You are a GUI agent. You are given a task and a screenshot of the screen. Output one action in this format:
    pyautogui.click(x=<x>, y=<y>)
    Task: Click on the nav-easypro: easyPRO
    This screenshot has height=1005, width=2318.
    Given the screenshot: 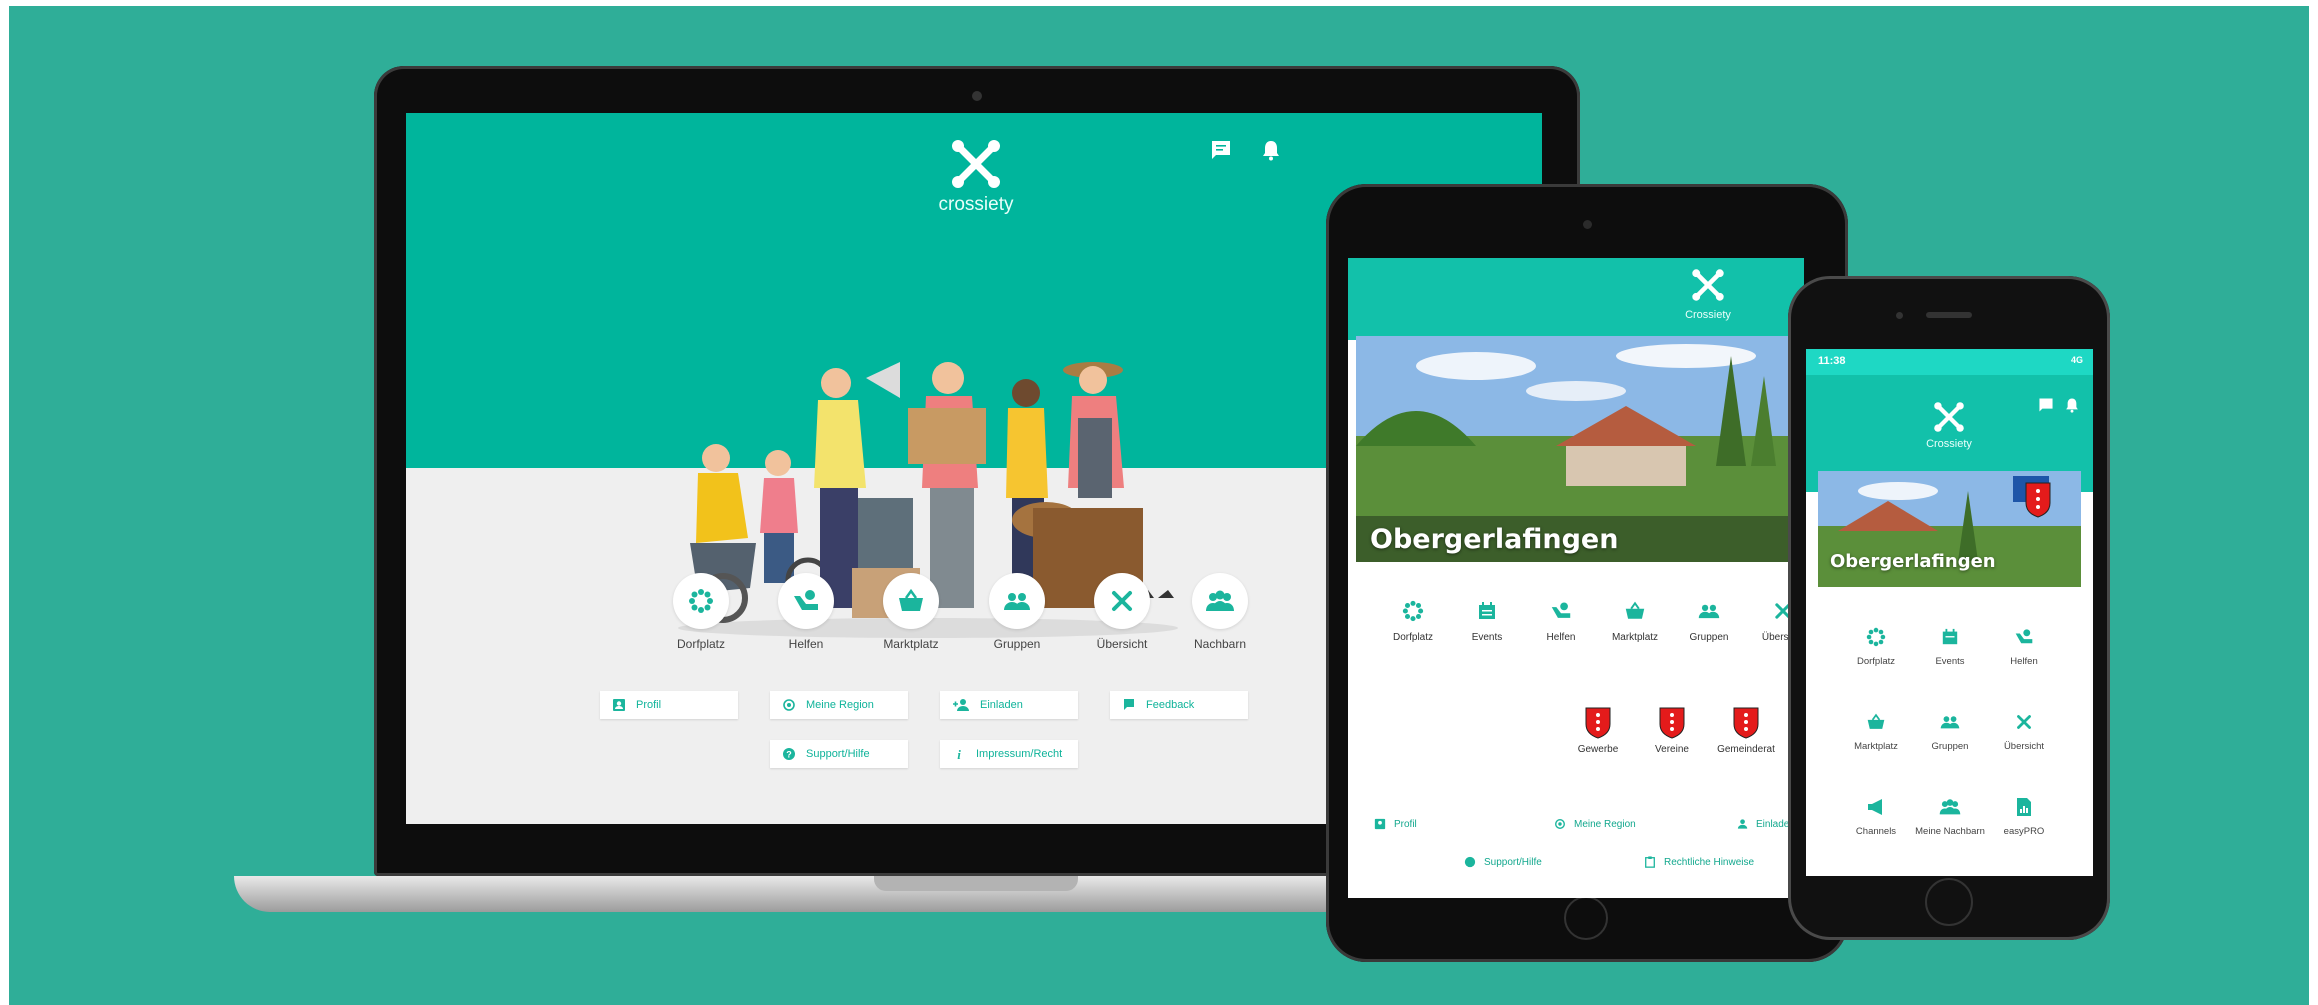 What is the action you would take?
    pyautogui.click(x=2024, y=816)
    